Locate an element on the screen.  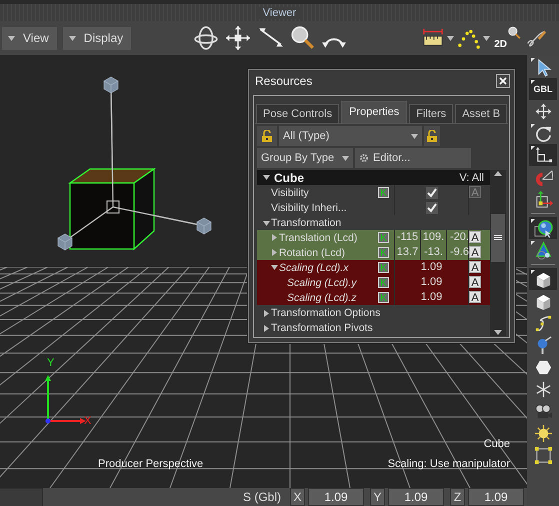
property-label: Visibility is located at coordinates (290, 192).